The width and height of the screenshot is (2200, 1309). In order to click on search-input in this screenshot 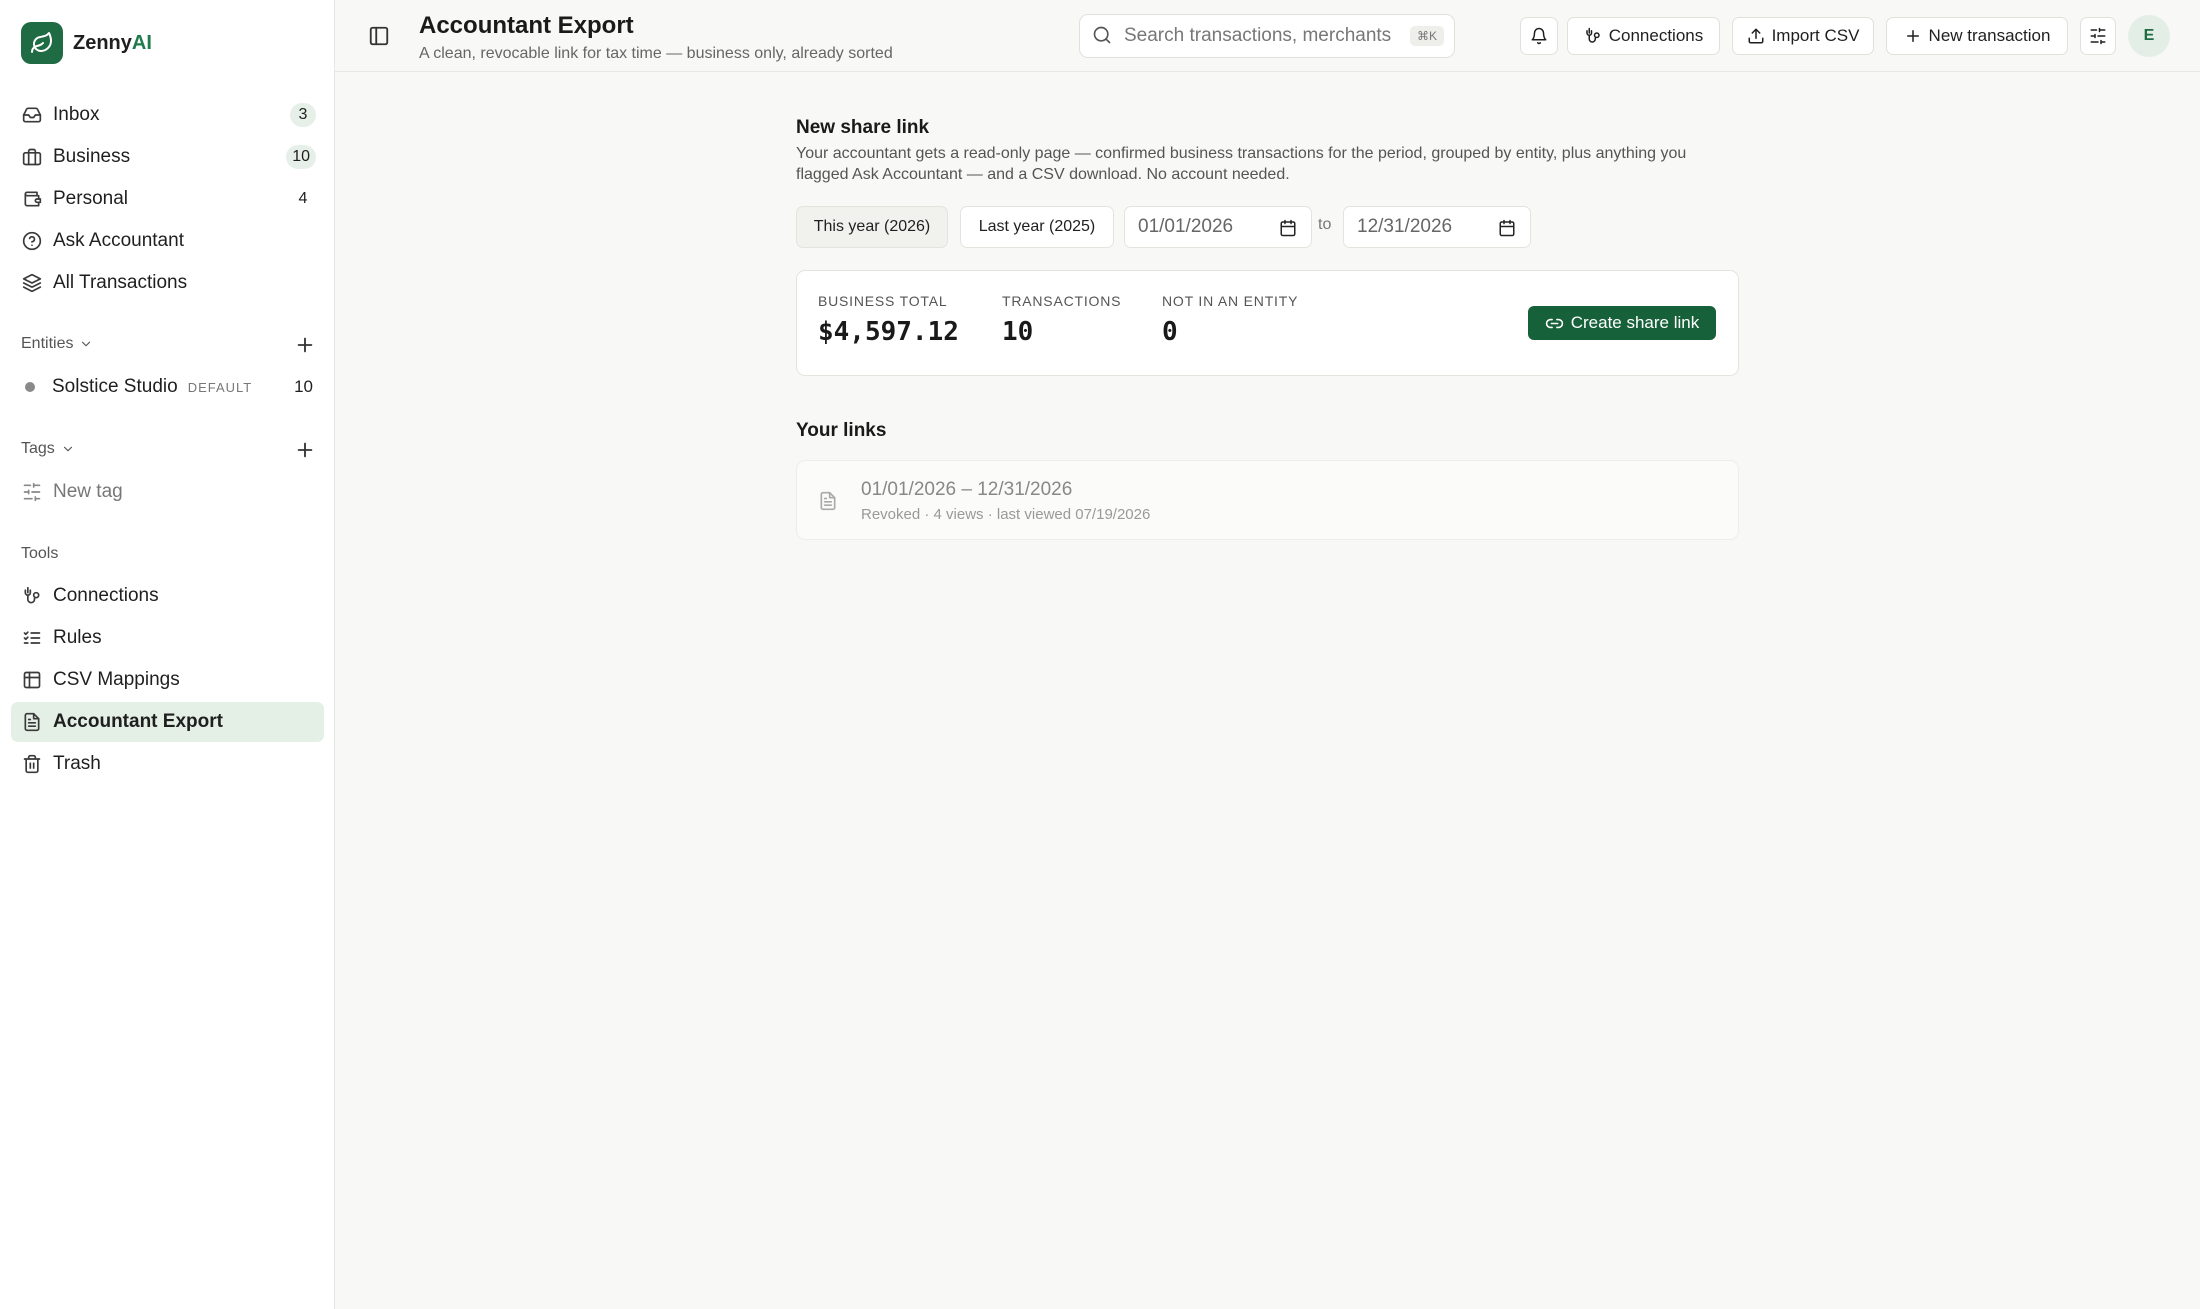, I will do `click(1259, 36)`.